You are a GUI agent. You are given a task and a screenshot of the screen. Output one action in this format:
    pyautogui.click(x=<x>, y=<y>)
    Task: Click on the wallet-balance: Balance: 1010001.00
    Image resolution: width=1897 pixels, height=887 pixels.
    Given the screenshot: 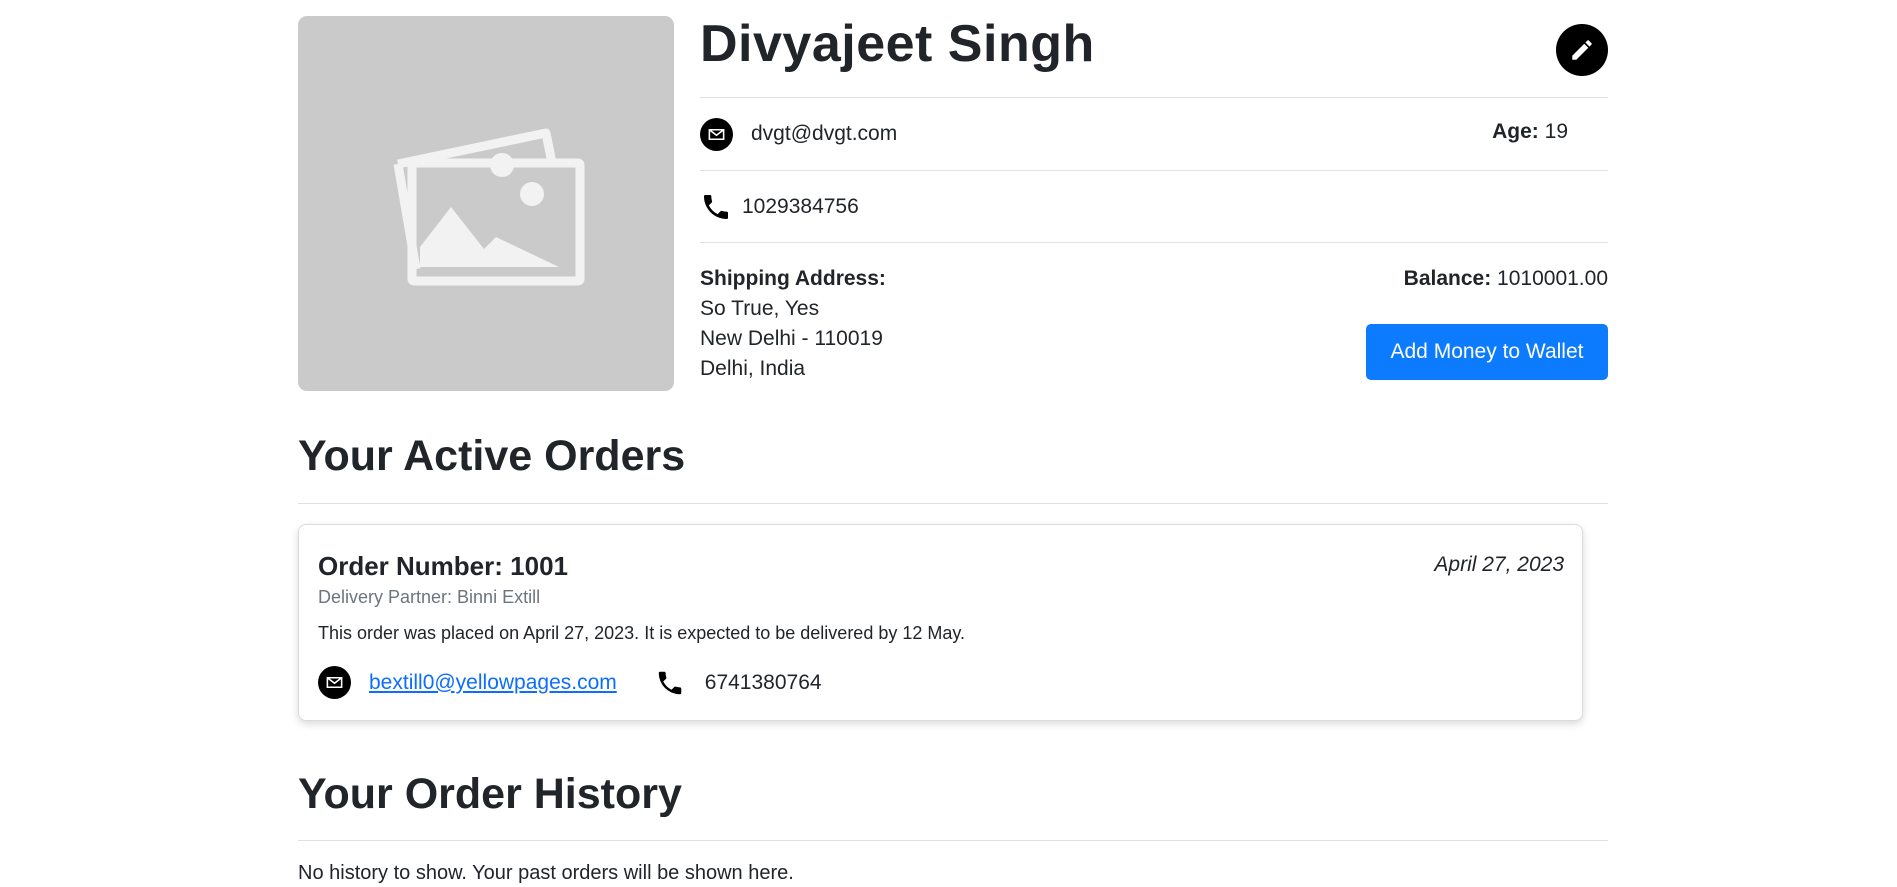 What is the action you would take?
    pyautogui.click(x=1506, y=279)
    